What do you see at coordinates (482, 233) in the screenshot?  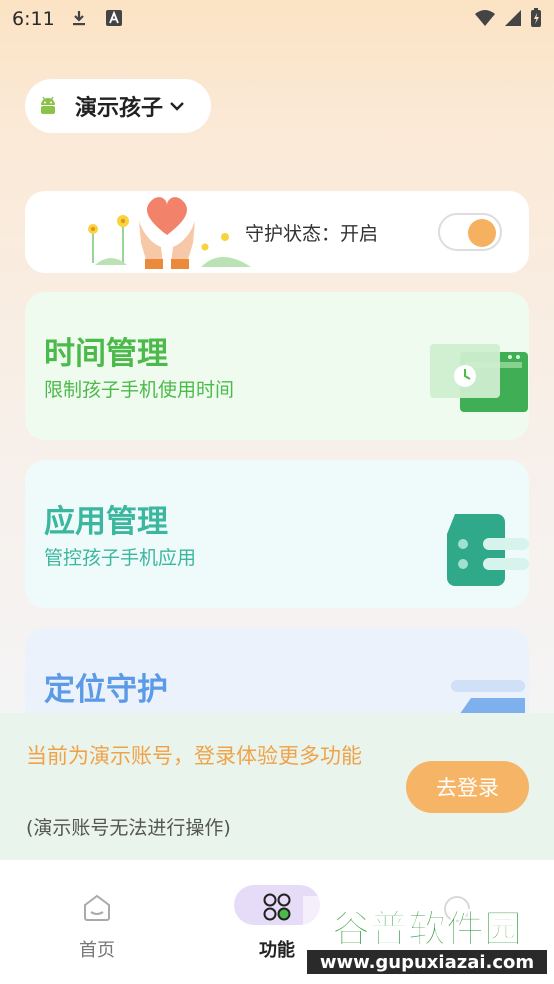 I see `toggle-knob` at bounding box center [482, 233].